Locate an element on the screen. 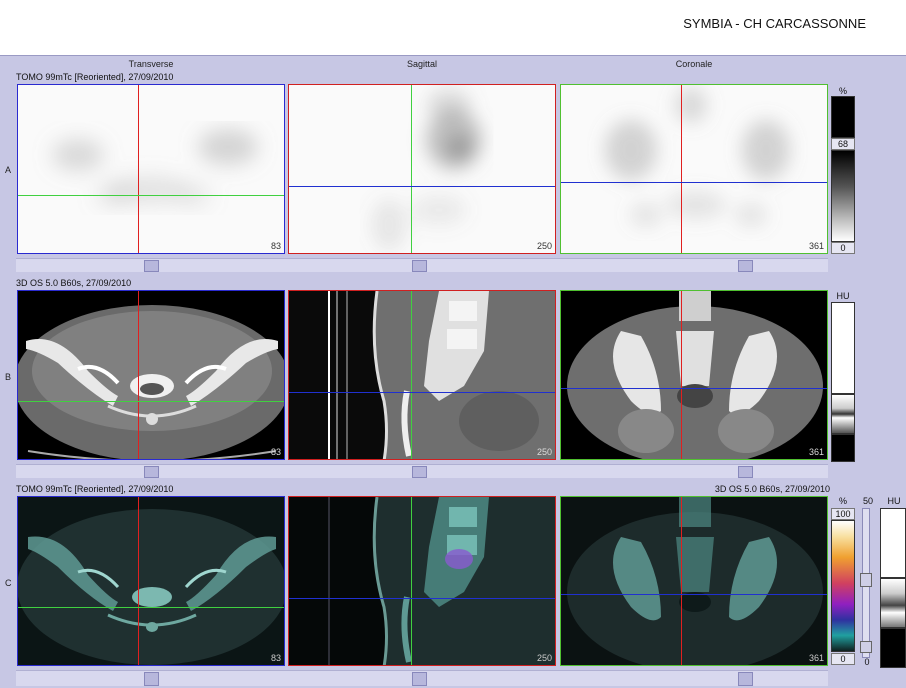  row-a-caption: TOMO 99mTc [Reoriented], 27/09/2010 is located at coordinates (95, 77).